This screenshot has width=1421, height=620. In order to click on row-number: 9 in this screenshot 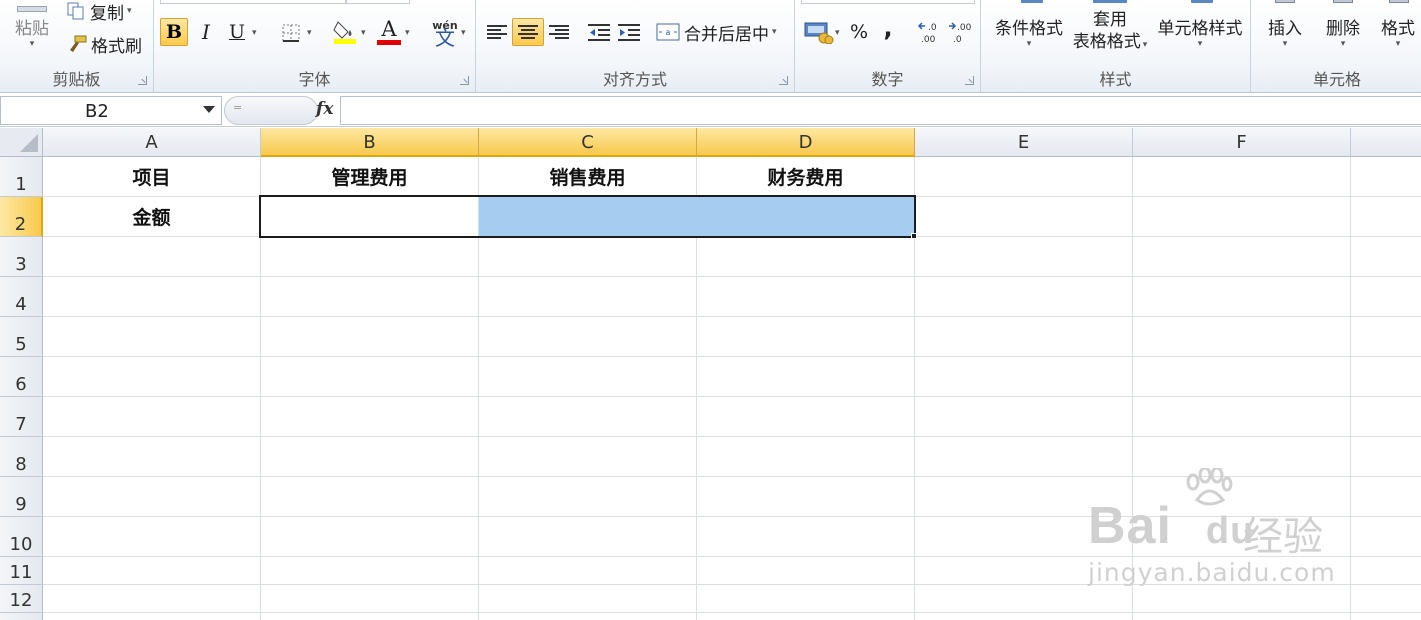, I will do `click(21, 504)`.